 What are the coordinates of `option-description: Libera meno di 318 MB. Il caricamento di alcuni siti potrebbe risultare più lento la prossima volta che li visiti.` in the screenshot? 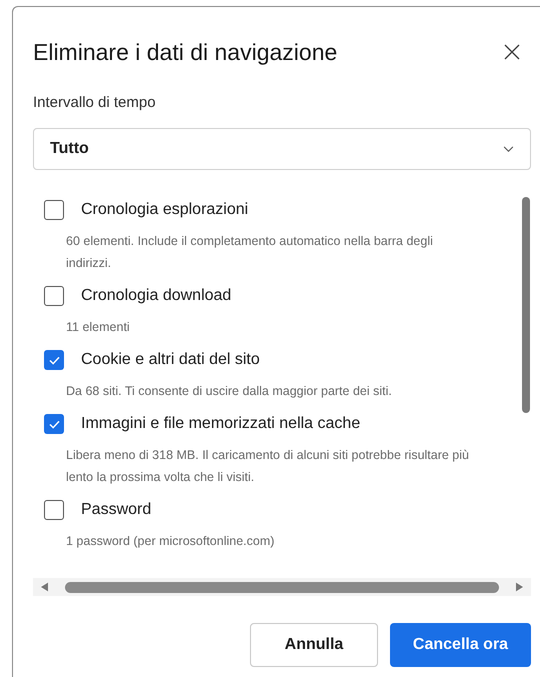 It's located at (268, 466).